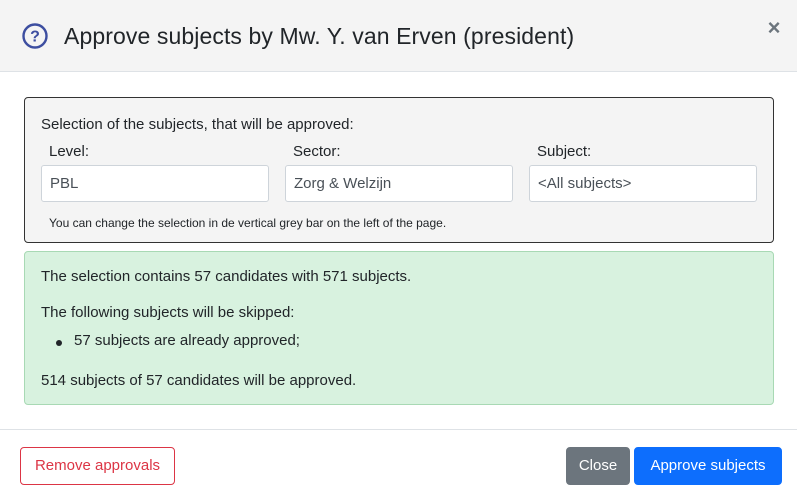  Describe the element at coordinates (708, 466) in the screenshot. I see `approve-subjects-button: Approve subjects` at that location.